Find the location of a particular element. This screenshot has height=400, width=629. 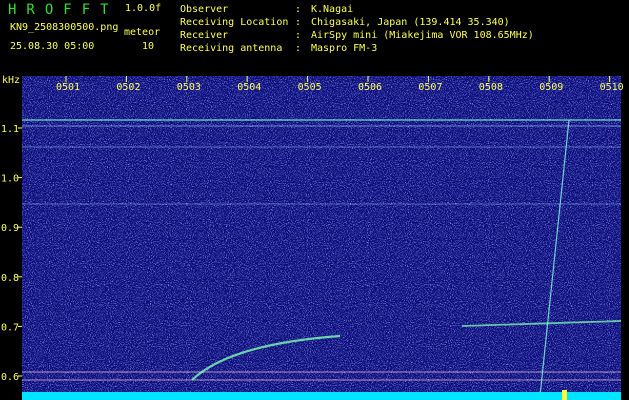

info-key: Receiver is located at coordinates (204, 35).